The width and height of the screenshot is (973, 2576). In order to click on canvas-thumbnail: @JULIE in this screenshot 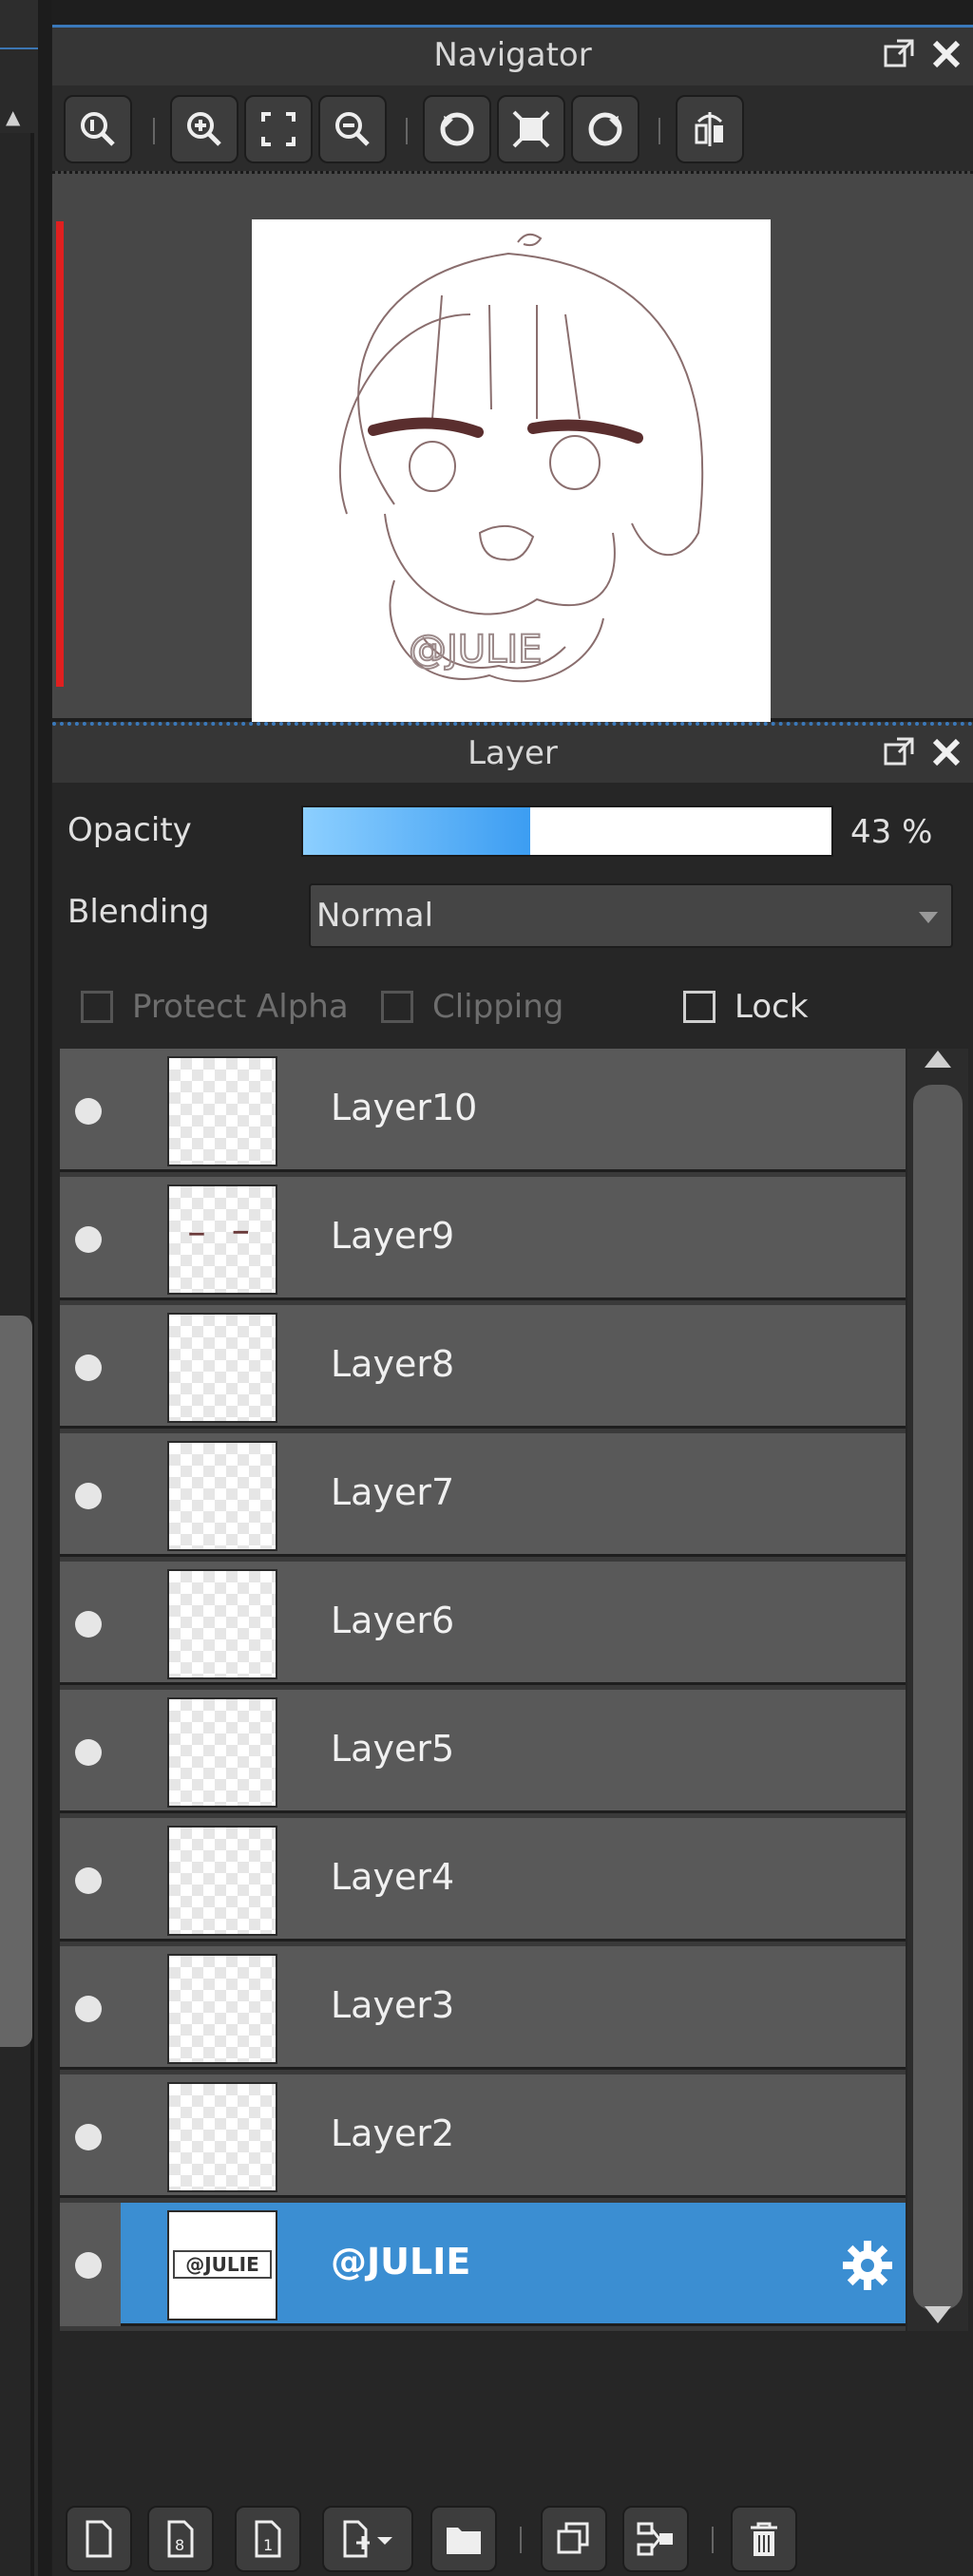, I will do `click(511, 477)`.